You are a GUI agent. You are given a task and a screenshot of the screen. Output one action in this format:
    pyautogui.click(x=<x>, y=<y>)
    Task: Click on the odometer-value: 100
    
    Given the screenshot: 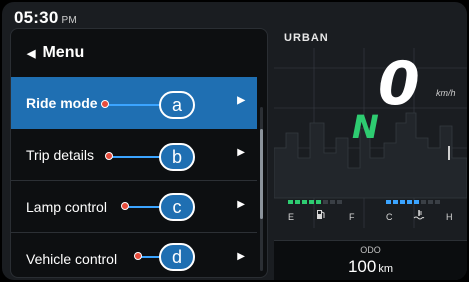 What is the action you would take?
    pyautogui.click(x=362, y=266)
    